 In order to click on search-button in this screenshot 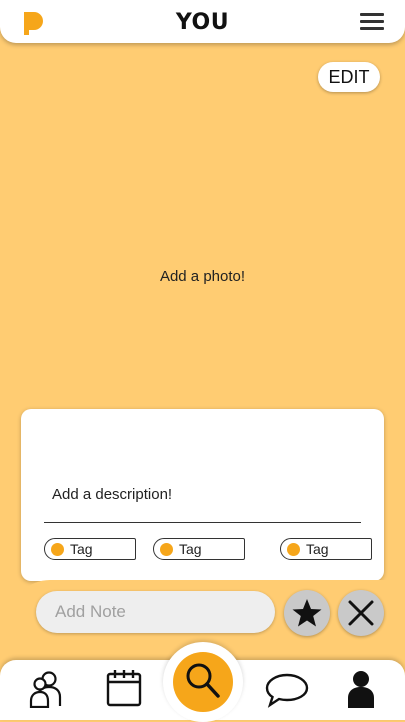, I will do `click(203, 682)`.